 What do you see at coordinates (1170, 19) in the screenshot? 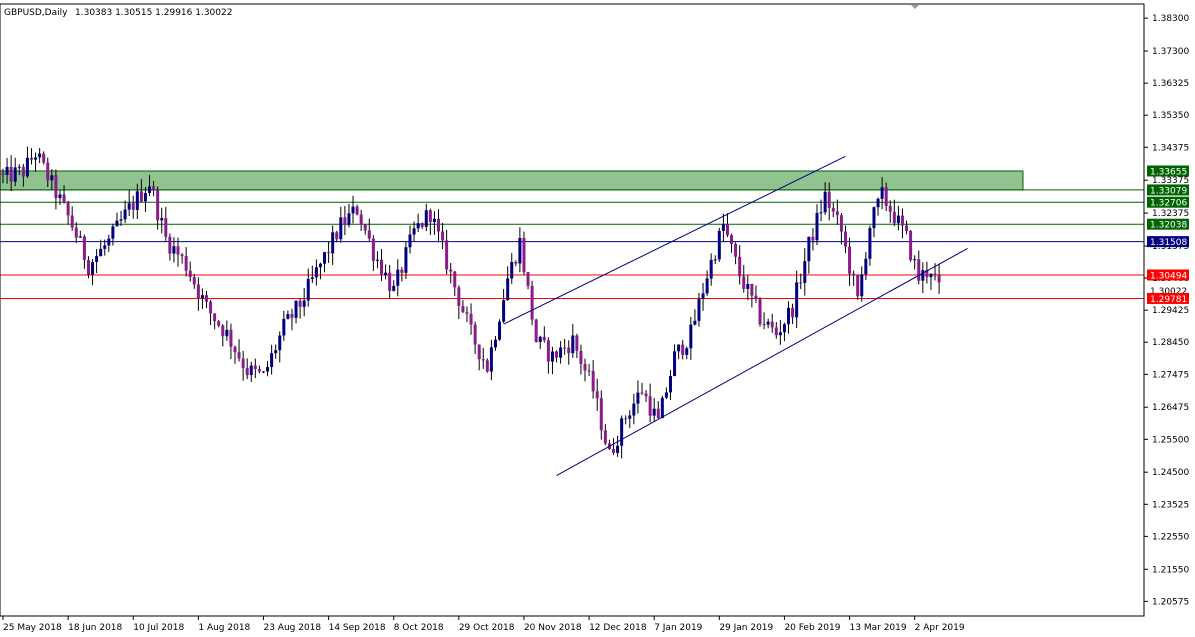
I see `y-tick-label: 1.38300` at bounding box center [1170, 19].